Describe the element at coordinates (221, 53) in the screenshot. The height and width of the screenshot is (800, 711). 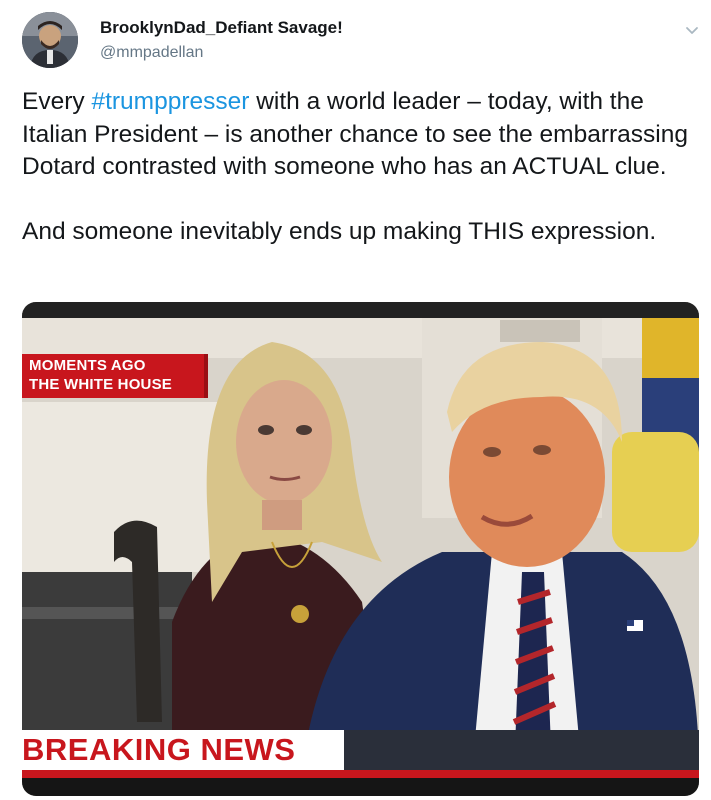
I see `author-handle: @mmpadellan` at that location.